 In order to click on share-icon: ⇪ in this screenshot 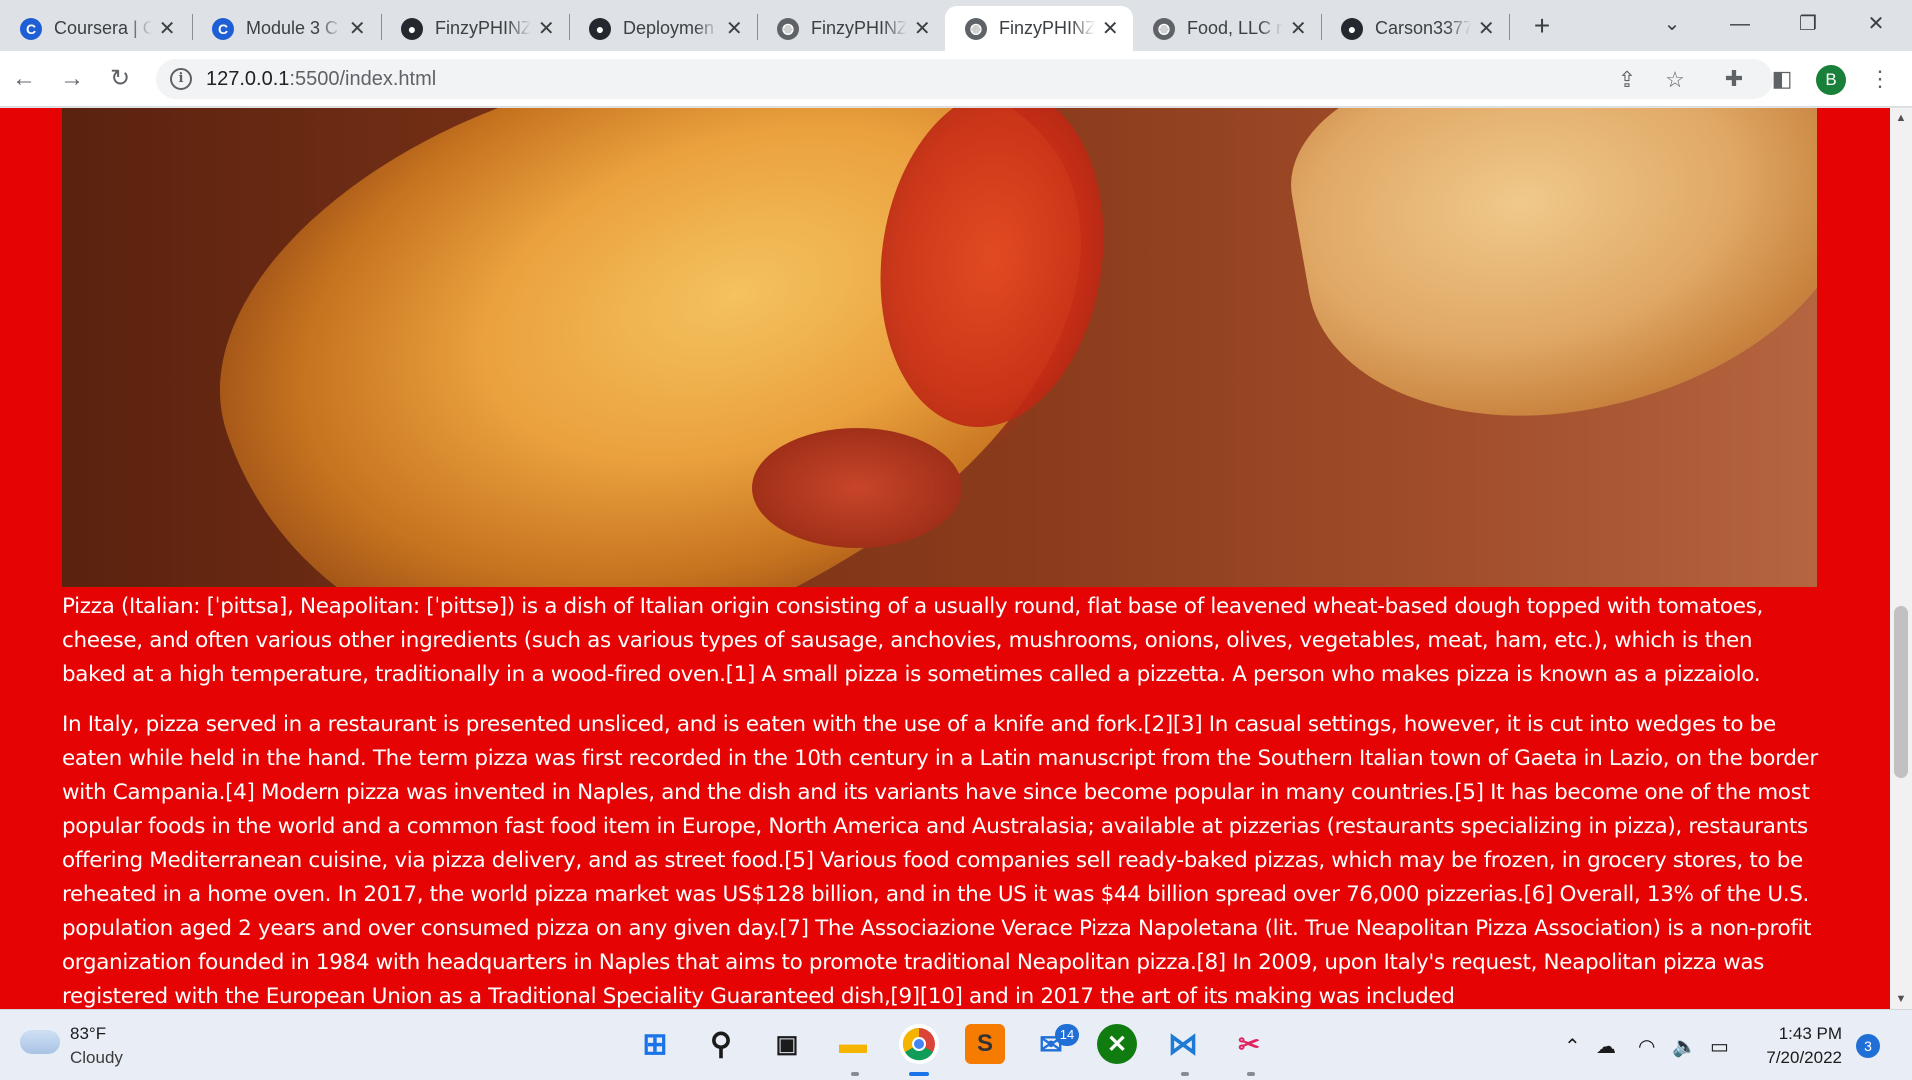, I will do `click(1627, 80)`.